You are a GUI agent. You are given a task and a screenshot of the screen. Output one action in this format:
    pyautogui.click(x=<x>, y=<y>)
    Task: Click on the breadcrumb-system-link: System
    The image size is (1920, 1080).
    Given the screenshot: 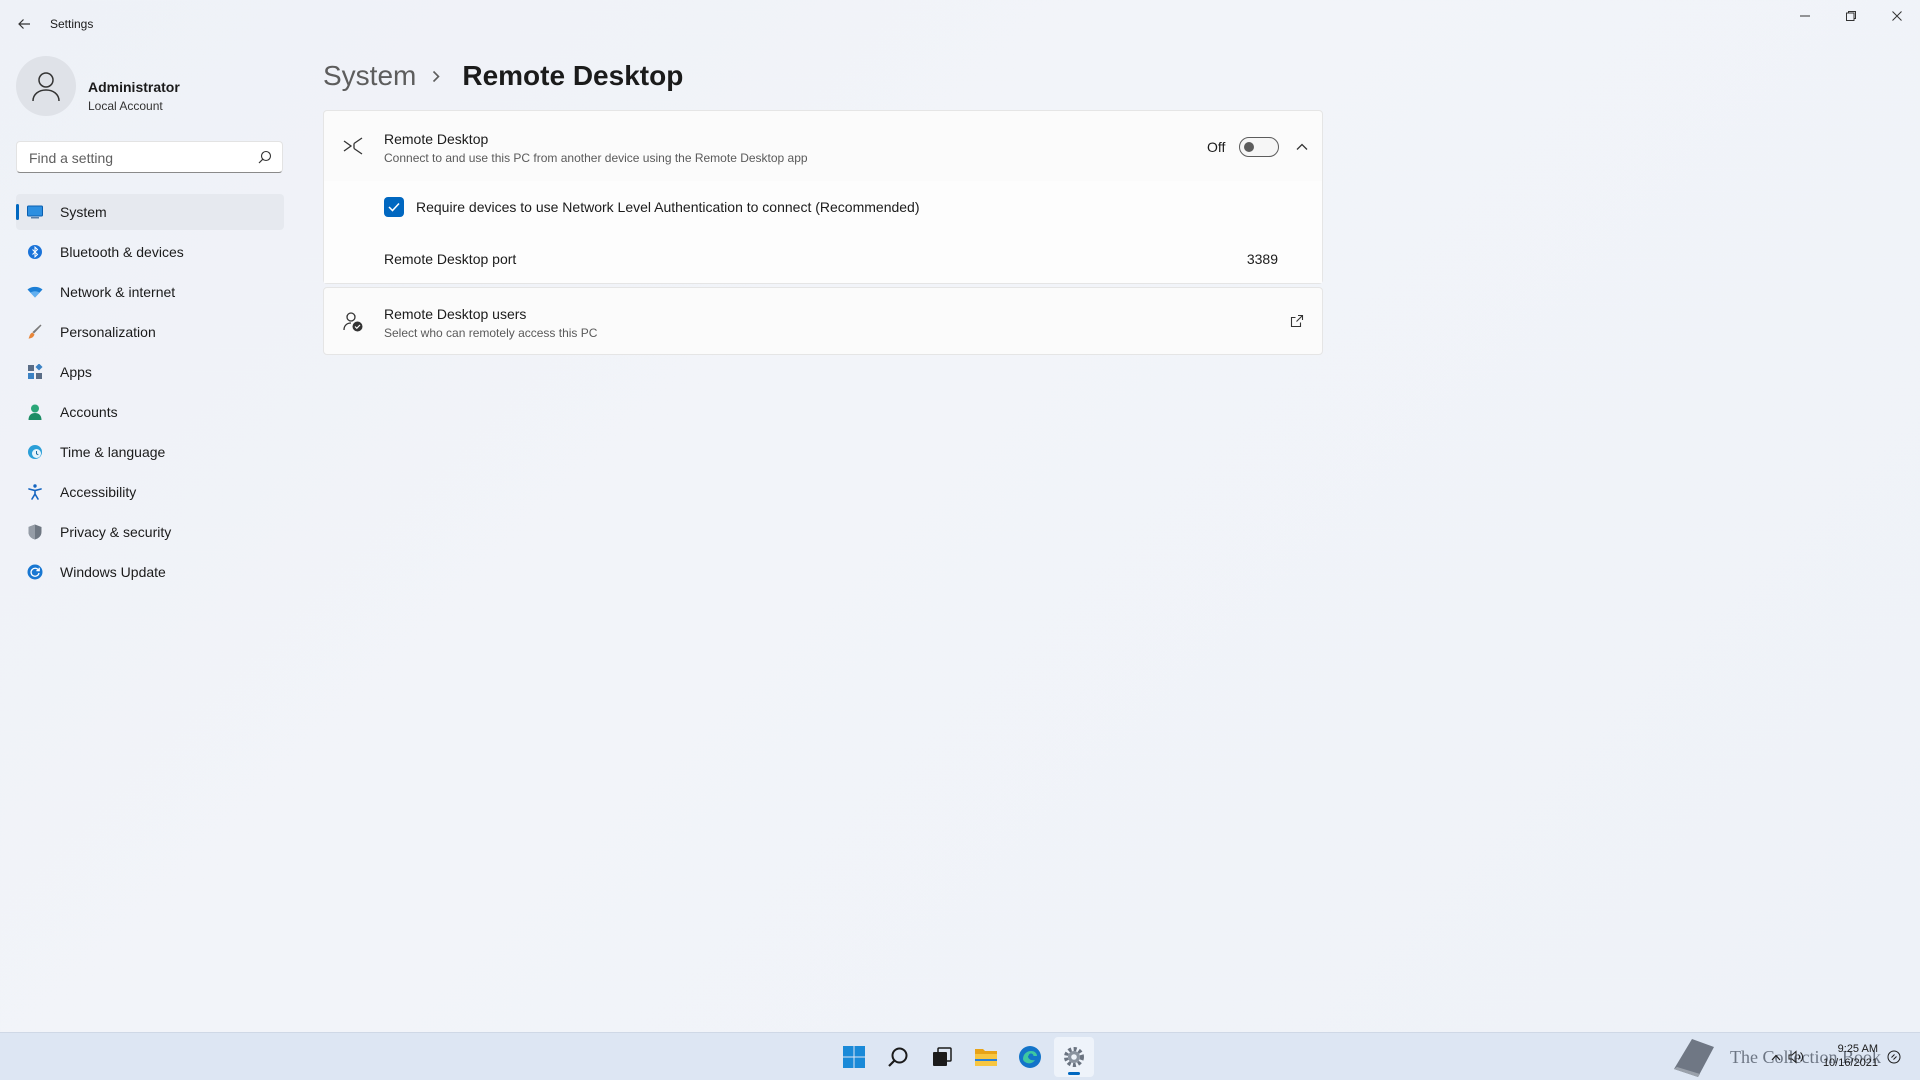 What is the action you would take?
    pyautogui.click(x=369, y=76)
    